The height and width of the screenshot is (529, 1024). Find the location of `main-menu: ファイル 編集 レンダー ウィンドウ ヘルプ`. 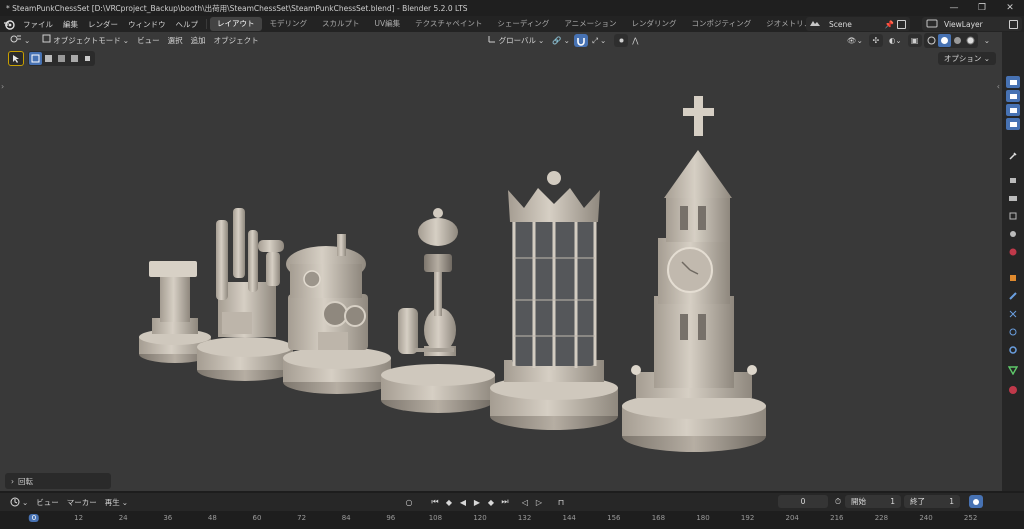

main-menu: ファイル 編集 レンダー ウィンドウ ヘルプ is located at coordinates (110, 24).